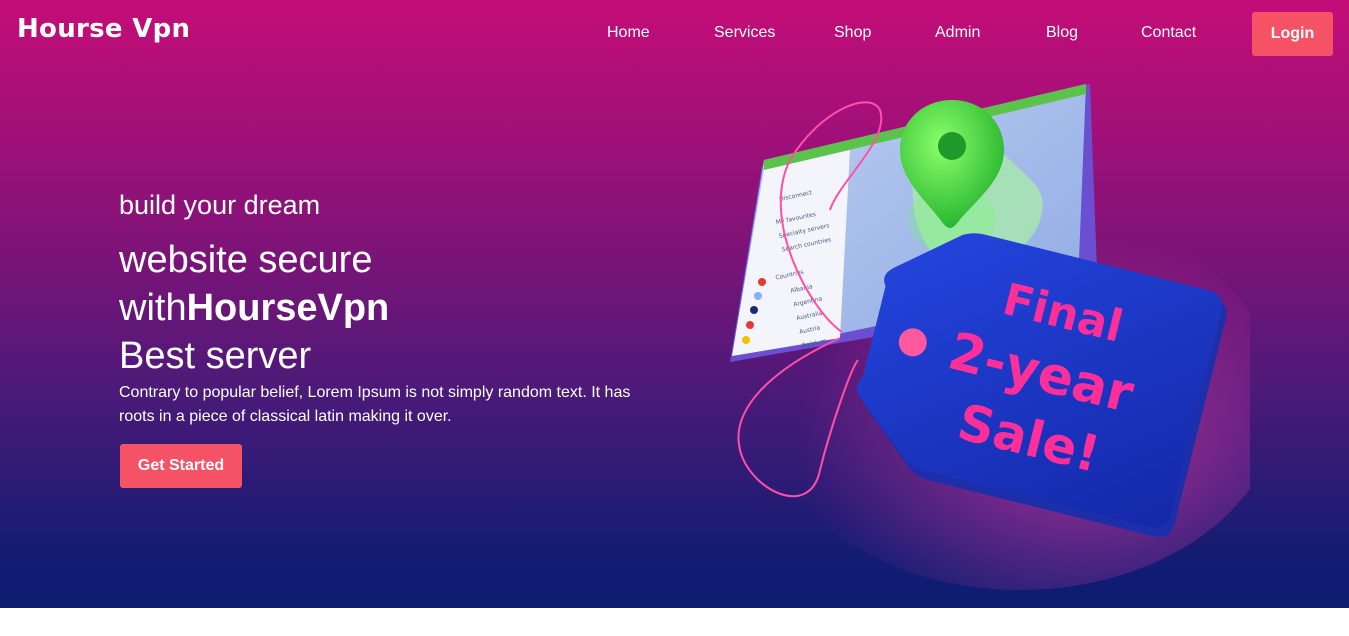 The height and width of the screenshot is (636, 1349). I want to click on get-started-button: Get Started, so click(181, 466).